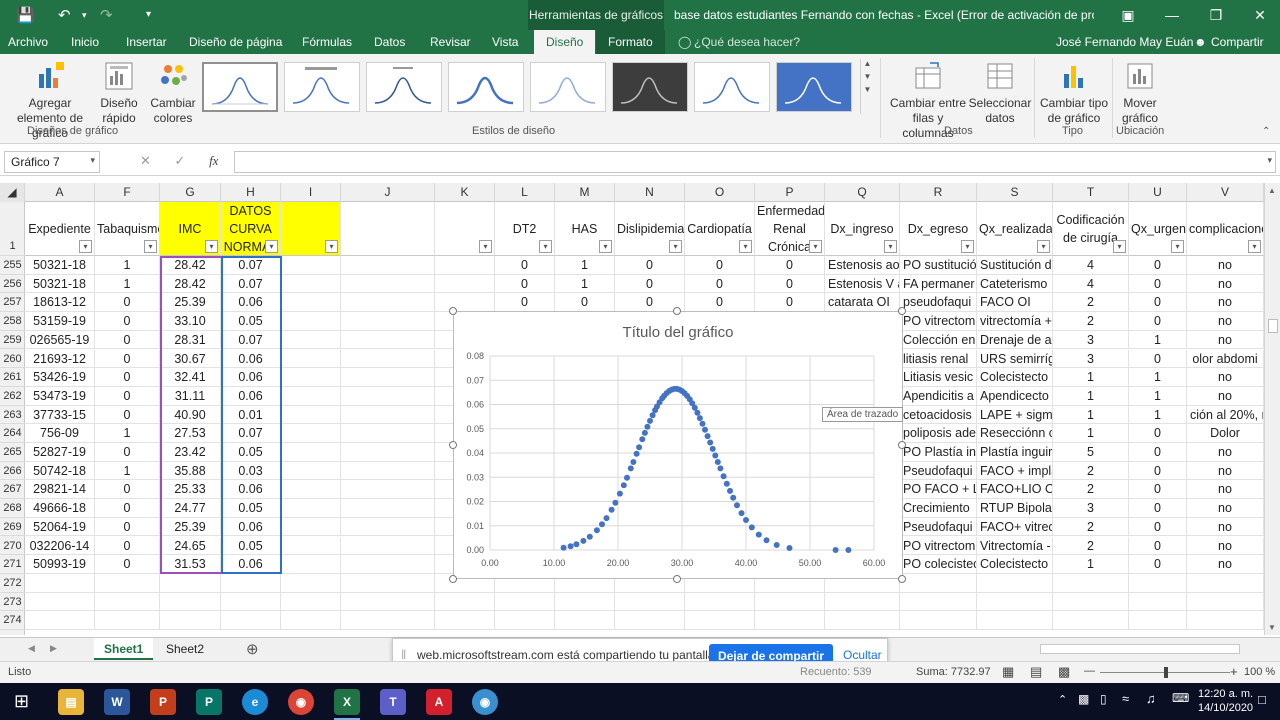  I want to click on name-box-dropdown-icon: ▾, so click(92, 160).